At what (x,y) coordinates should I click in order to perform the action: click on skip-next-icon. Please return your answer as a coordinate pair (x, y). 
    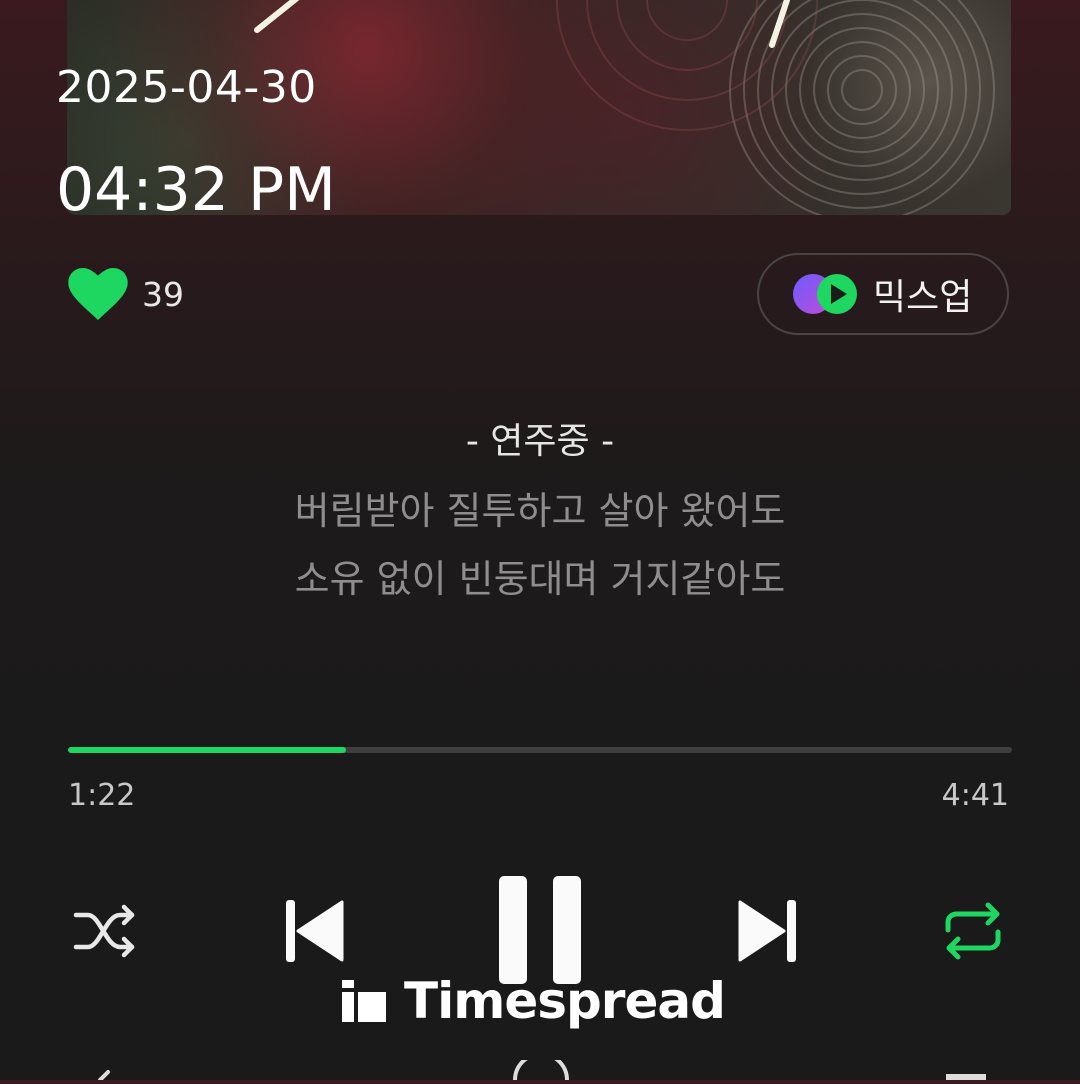
    Looking at the image, I should click on (767, 931).